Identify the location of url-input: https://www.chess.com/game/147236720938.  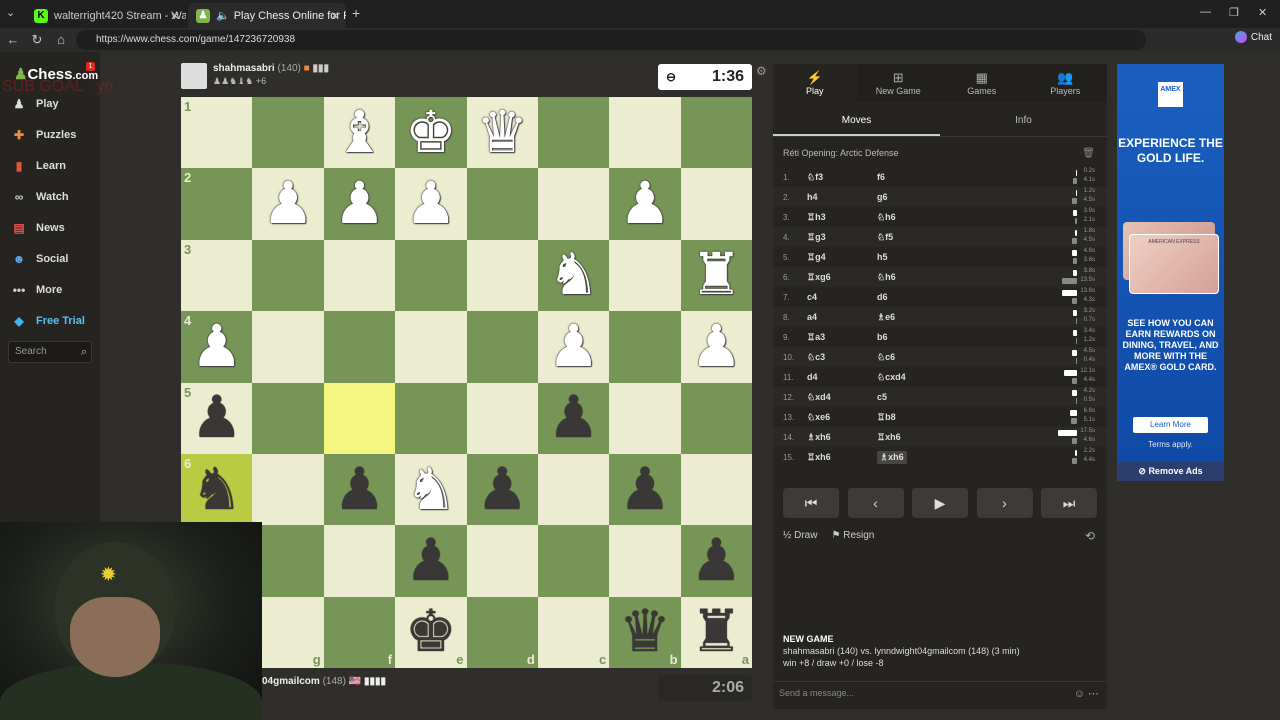
(611, 40).